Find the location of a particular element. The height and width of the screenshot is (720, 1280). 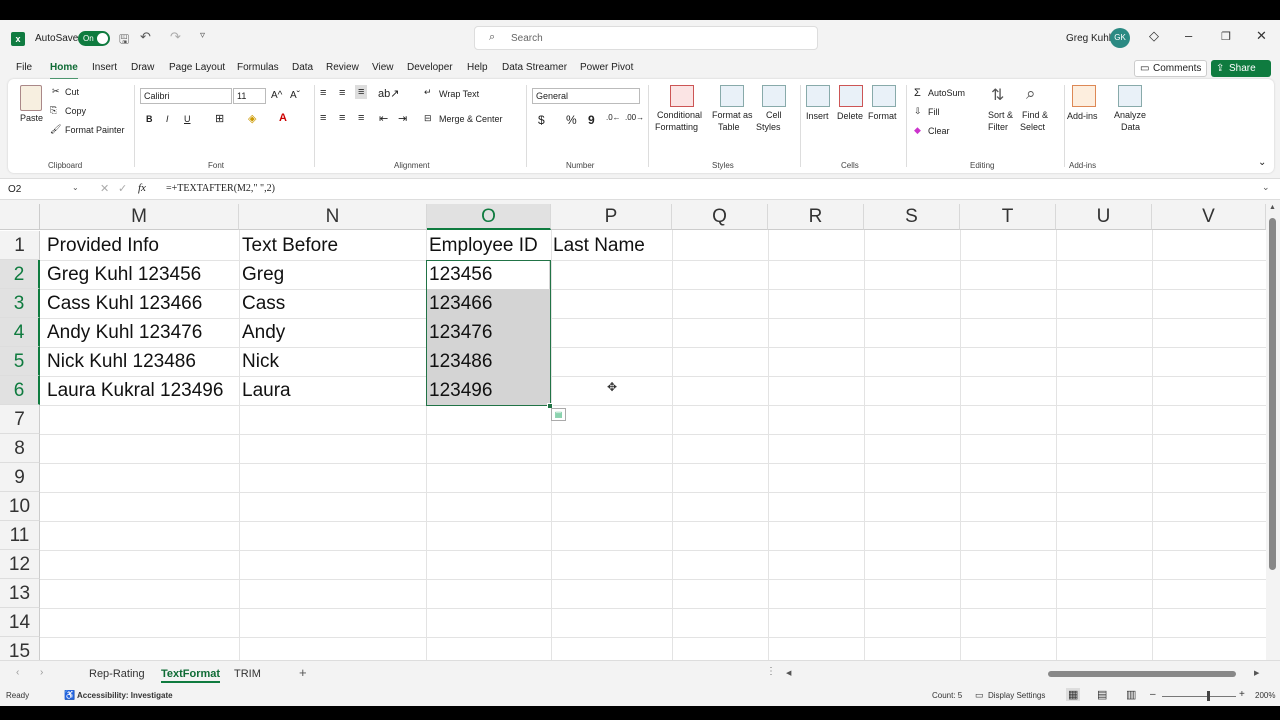

redo-icon: ↷ is located at coordinates (175, 37).